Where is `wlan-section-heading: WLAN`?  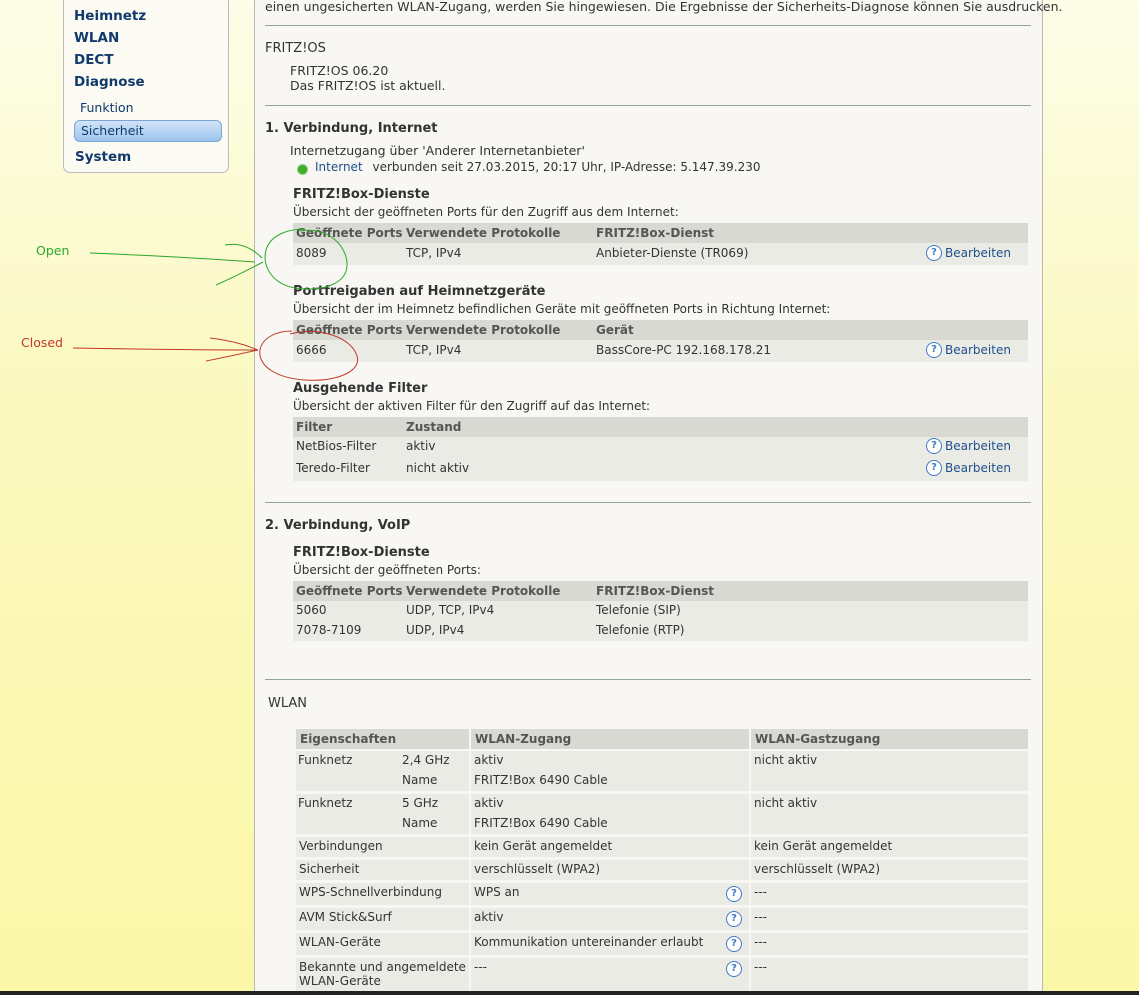 wlan-section-heading: WLAN is located at coordinates (288, 703).